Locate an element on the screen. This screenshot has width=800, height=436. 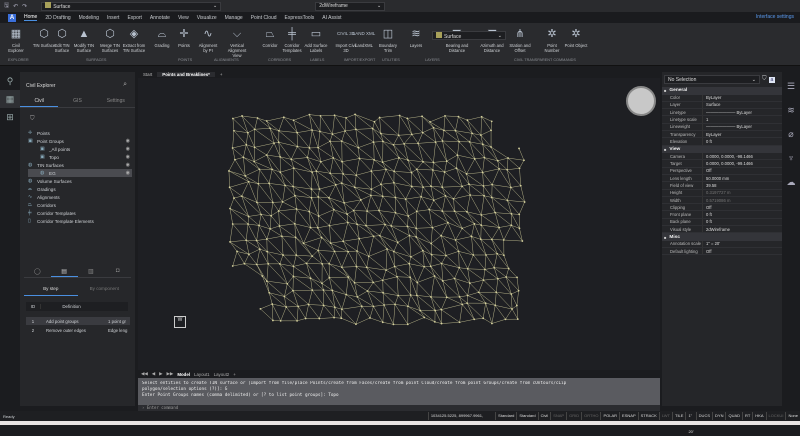
tab-by-step: By step is located at coordinates (51, 291).